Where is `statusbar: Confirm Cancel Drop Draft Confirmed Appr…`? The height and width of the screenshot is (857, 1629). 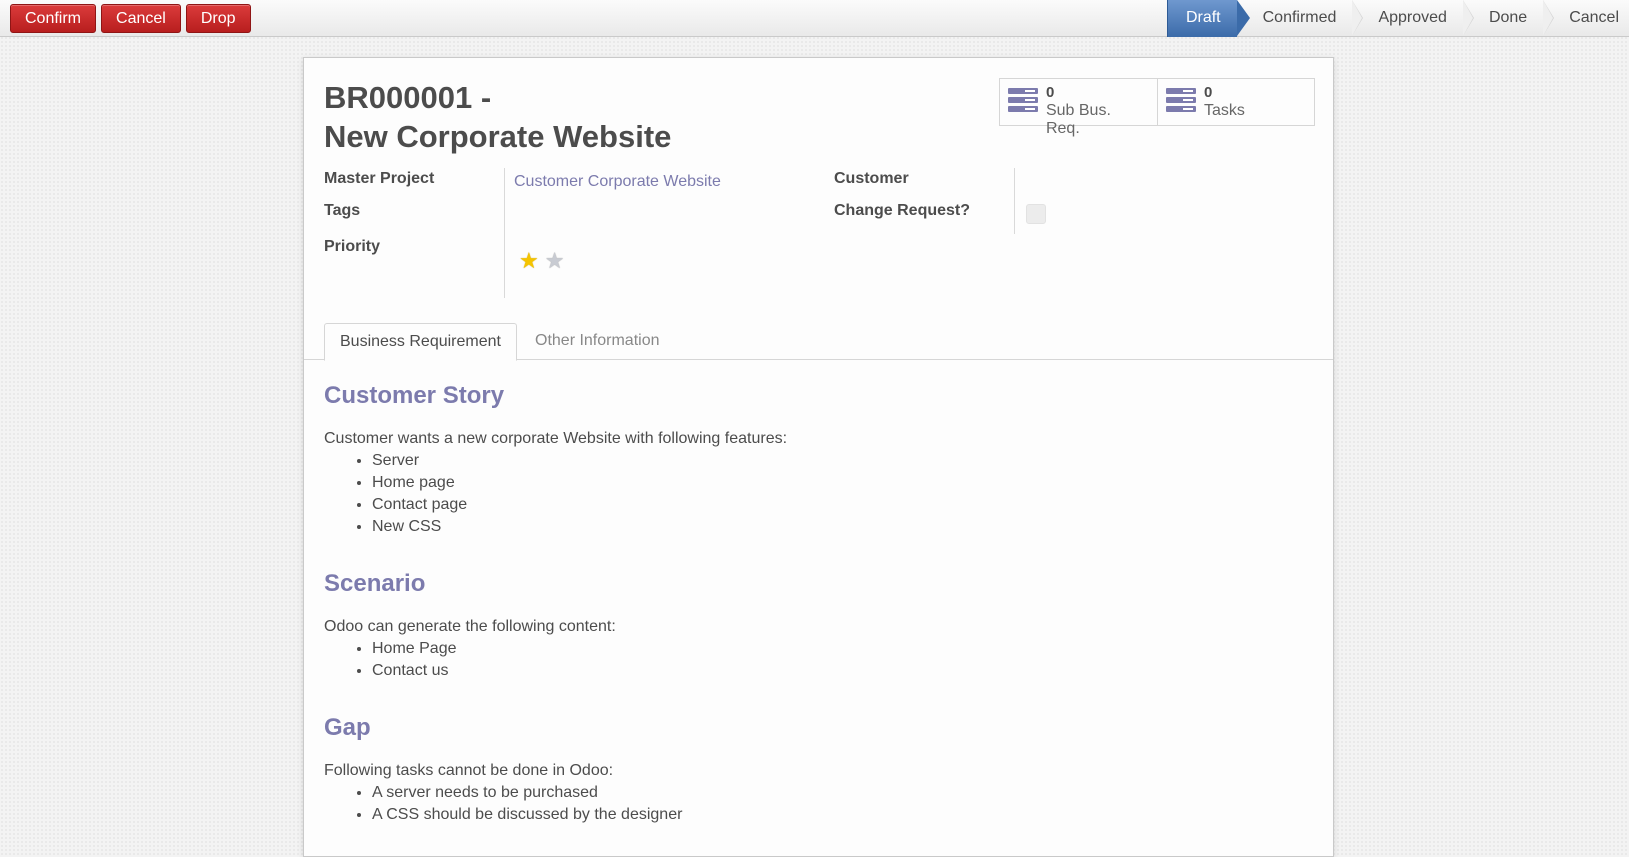
statusbar: Confirm Cancel Drop Draft Confirmed Appr… is located at coordinates (814, 18).